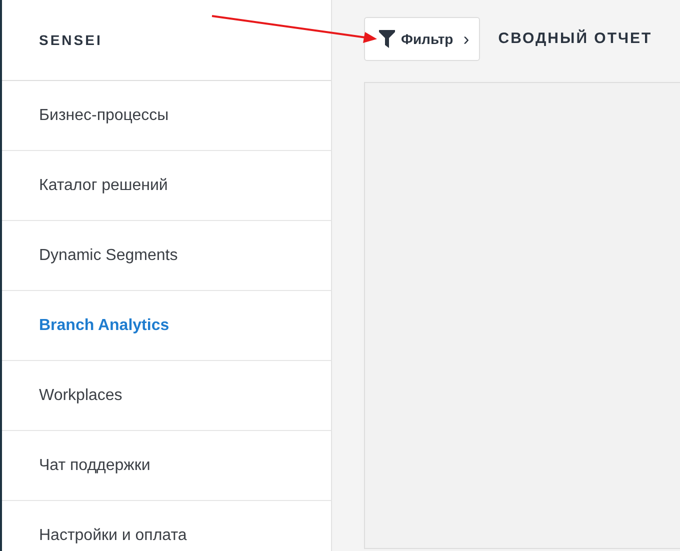 This screenshot has height=551, width=680. Describe the element at coordinates (387, 39) in the screenshot. I see `filter-icon` at that location.